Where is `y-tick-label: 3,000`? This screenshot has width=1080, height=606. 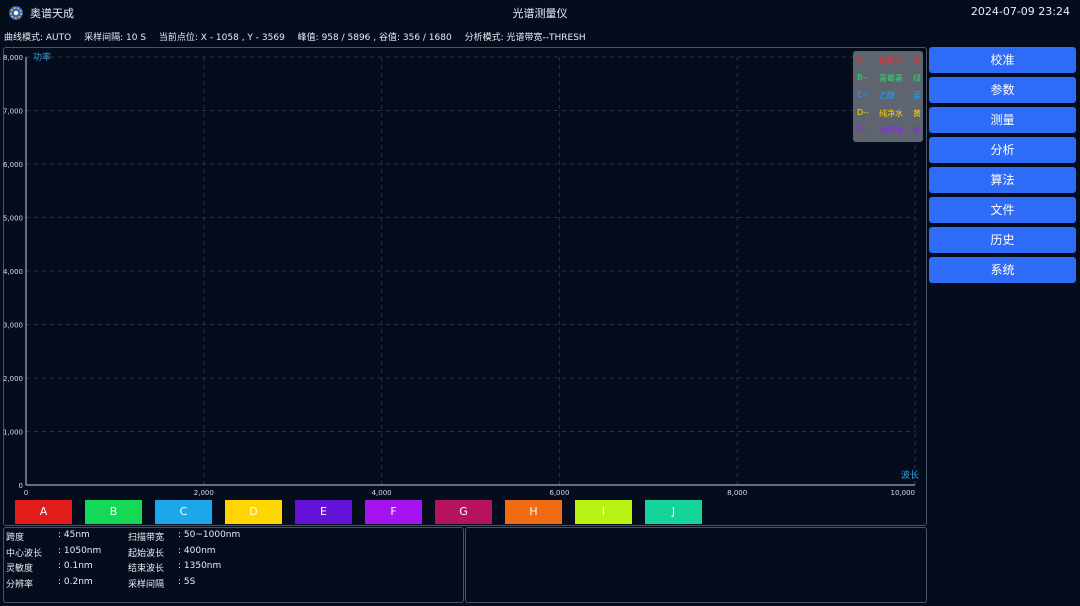 y-tick-label: 3,000 is located at coordinates (13, 326).